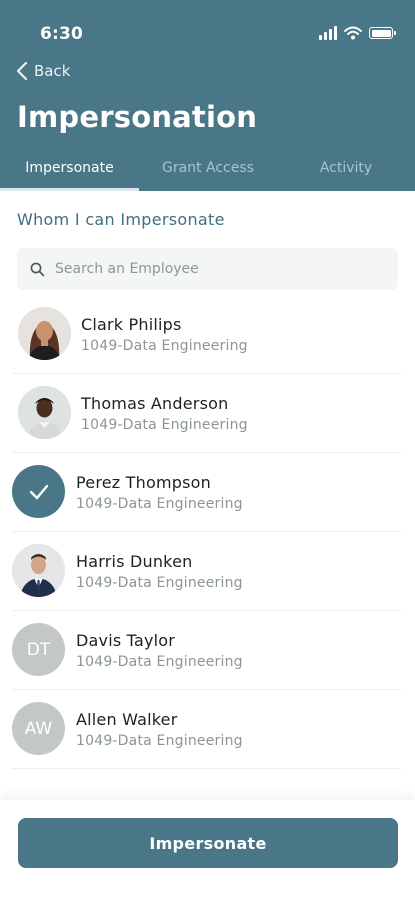 The height and width of the screenshot is (900, 415). Describe the element at coordinates (22, 71) in the screenshot. I see `chevron-left-icon` at that location.